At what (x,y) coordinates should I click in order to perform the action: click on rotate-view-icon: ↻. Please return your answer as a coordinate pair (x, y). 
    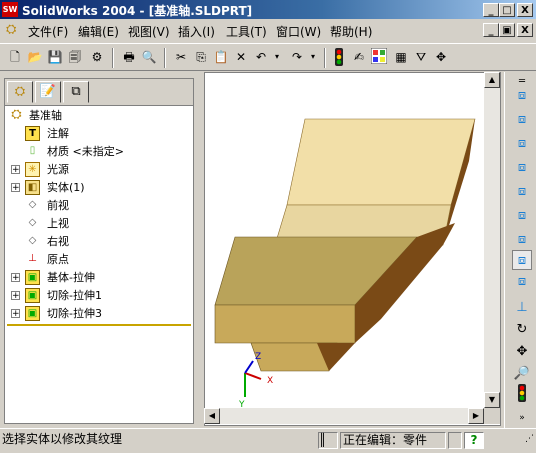
    Looking at the image, I should click on (522, 330).